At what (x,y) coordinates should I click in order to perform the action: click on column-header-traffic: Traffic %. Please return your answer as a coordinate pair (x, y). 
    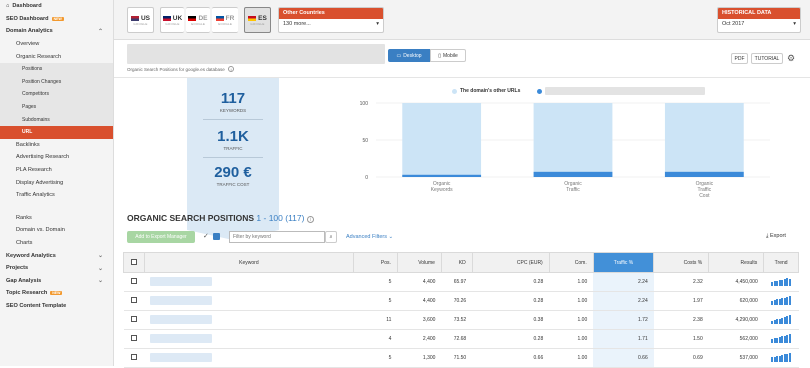
    Looking at the image, I should click on (623, 262).